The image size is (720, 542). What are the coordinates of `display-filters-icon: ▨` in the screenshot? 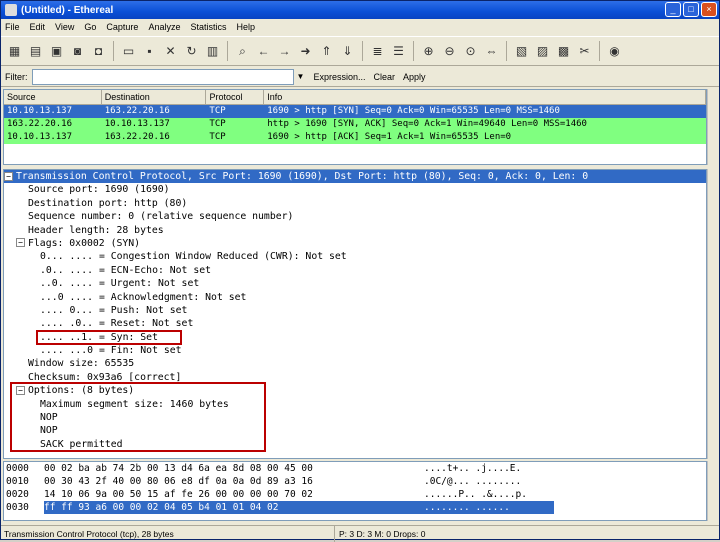 It's located at (542, 51).